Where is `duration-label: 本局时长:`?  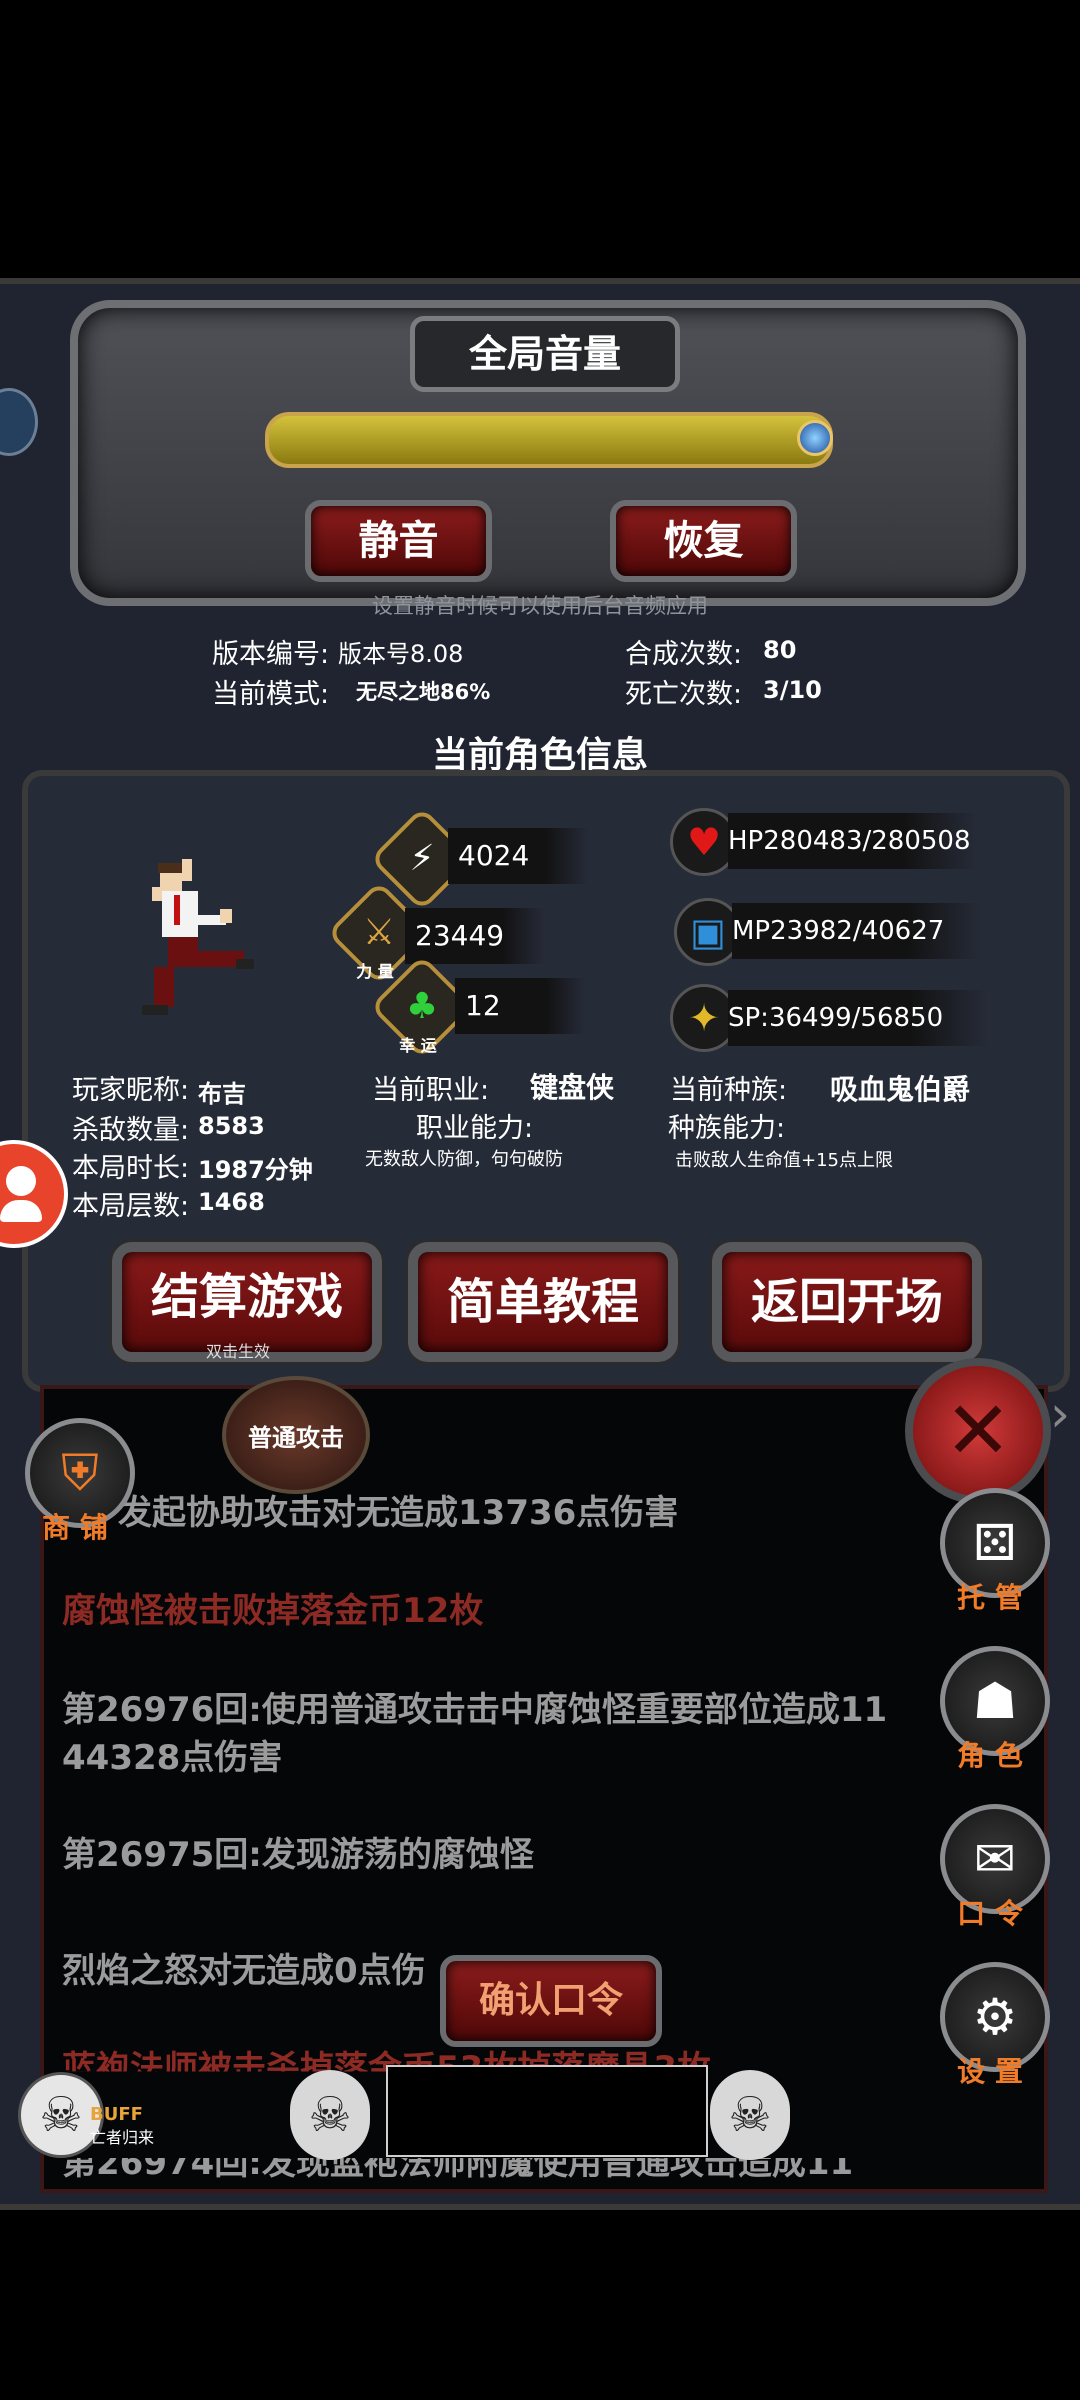 duration-label: 本局时长: is located at coordinates (131, 1168).